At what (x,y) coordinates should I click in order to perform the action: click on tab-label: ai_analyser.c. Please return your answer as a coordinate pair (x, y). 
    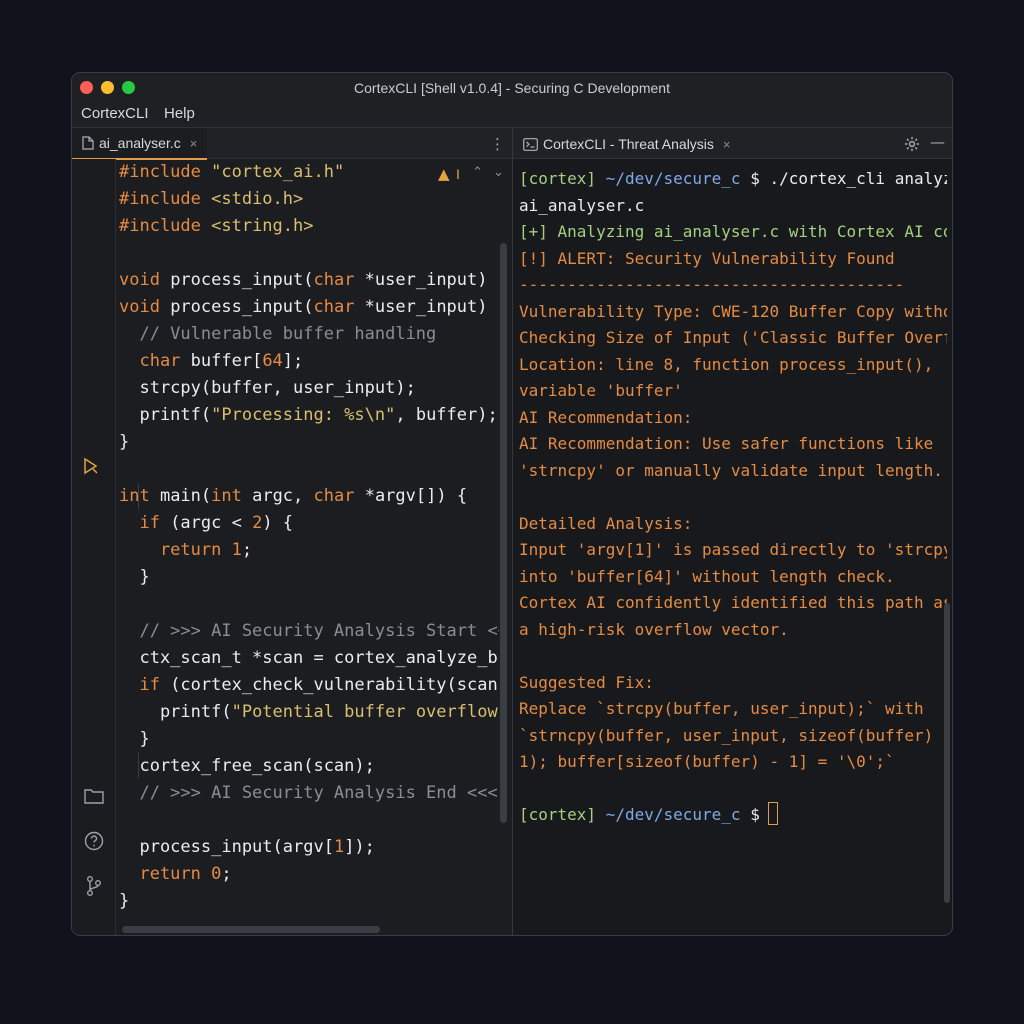
    Looking at the image, I should click on (140, 143).